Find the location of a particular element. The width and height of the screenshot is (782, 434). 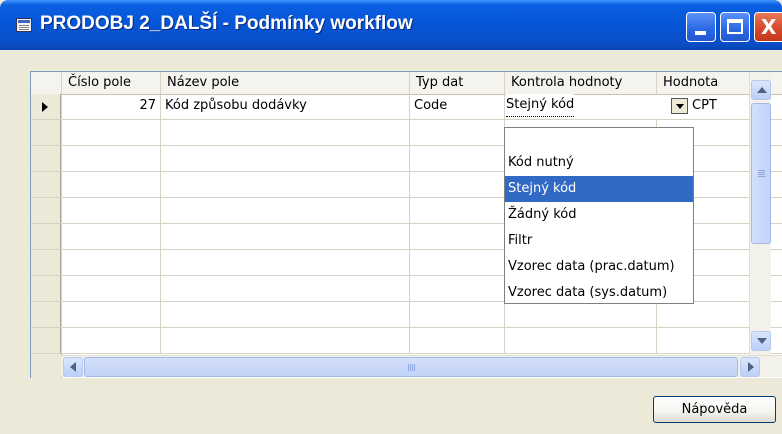

scroll-right-button is located at coordinates (750, 367).